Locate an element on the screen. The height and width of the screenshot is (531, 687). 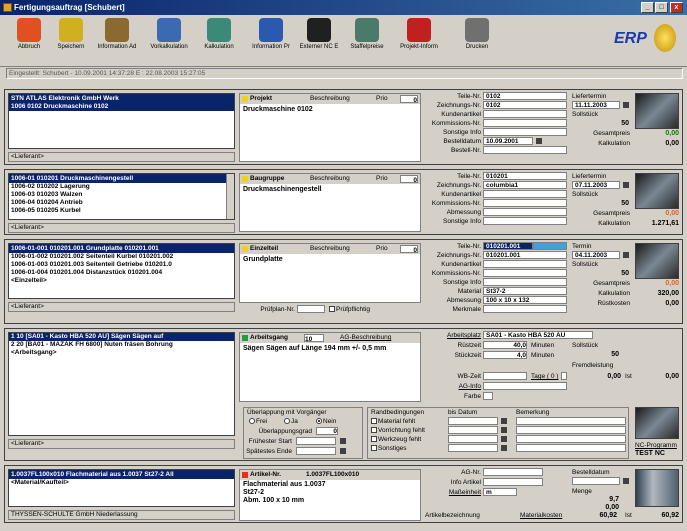
drawing-number-field: 0102 is located at coordinates (525, 105).